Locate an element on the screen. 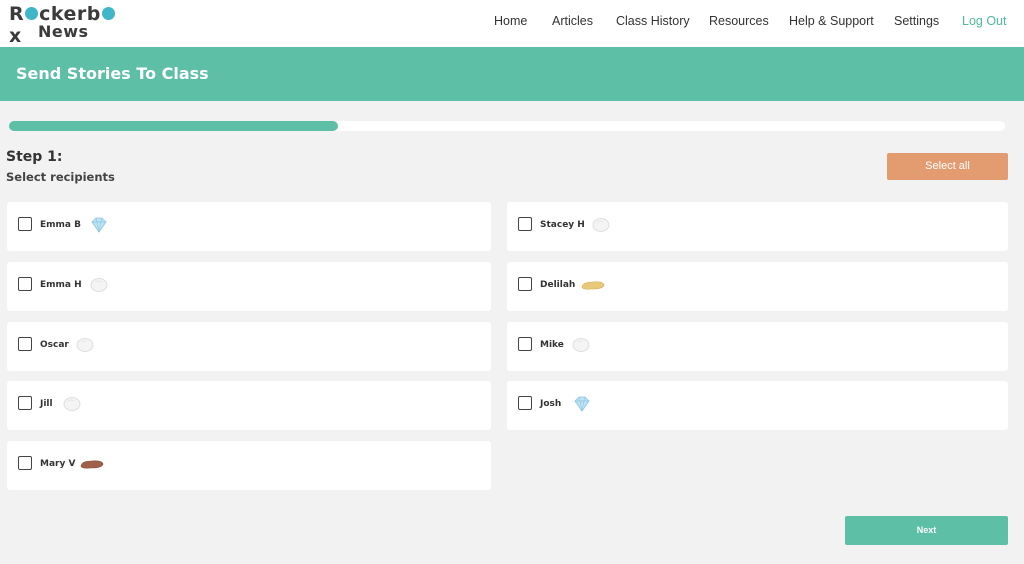 The image size is (1024, 564). student-name: Jill is located at coordinates (46, 404).